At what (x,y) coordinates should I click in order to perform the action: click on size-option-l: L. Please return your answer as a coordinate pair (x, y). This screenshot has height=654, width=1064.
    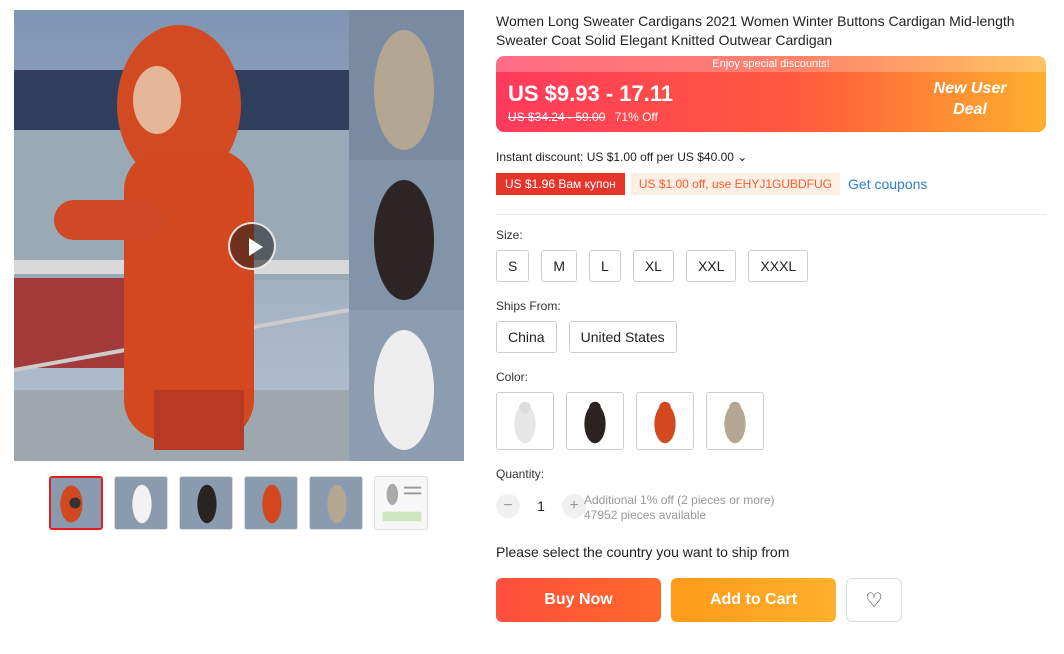
    Looking at the image, I should click on (605, 266).